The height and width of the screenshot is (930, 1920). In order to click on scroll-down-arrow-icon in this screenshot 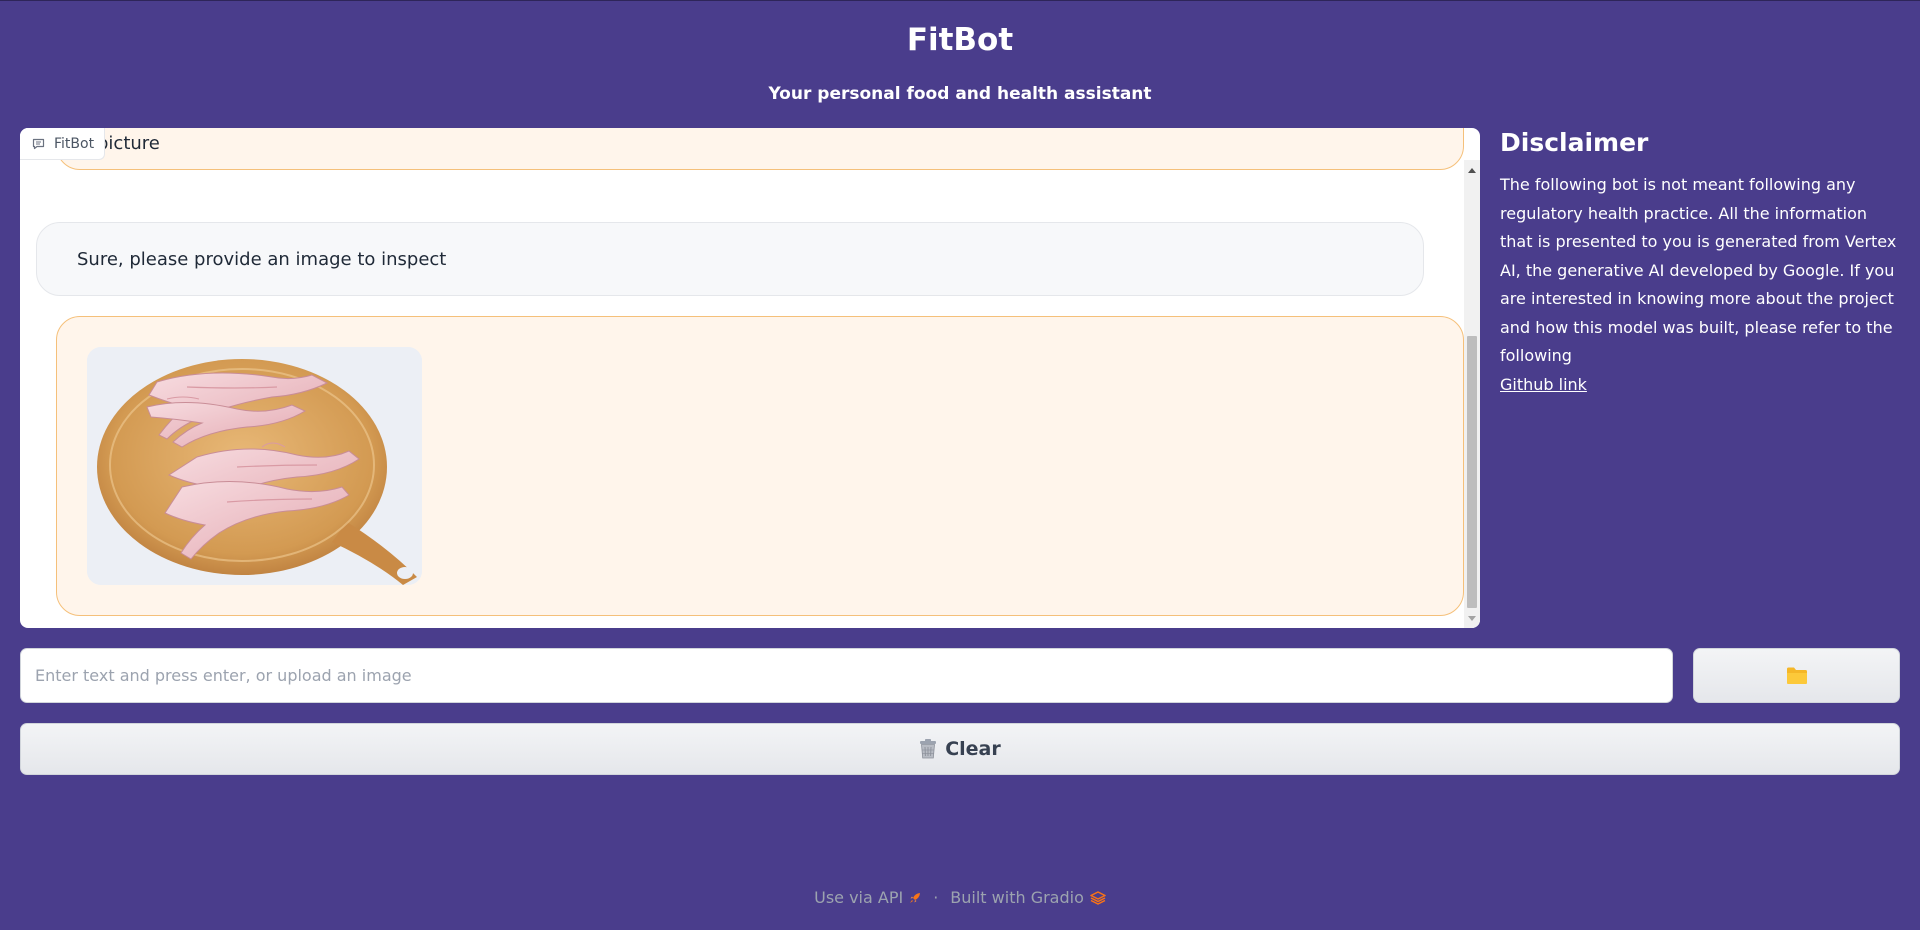, I will do `click(1472, 618)`.